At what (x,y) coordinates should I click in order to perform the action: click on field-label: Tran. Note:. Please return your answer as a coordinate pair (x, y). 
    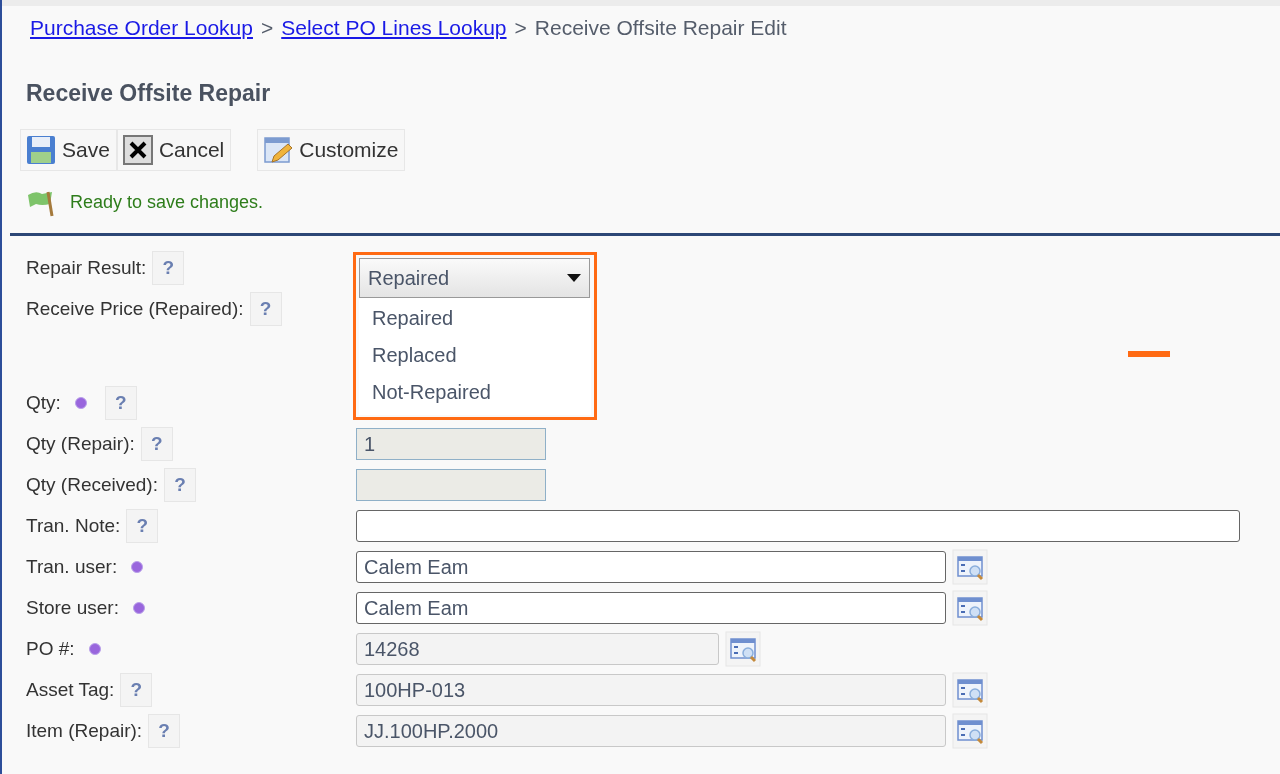
    Looking at the image, I should click on (73, 526).